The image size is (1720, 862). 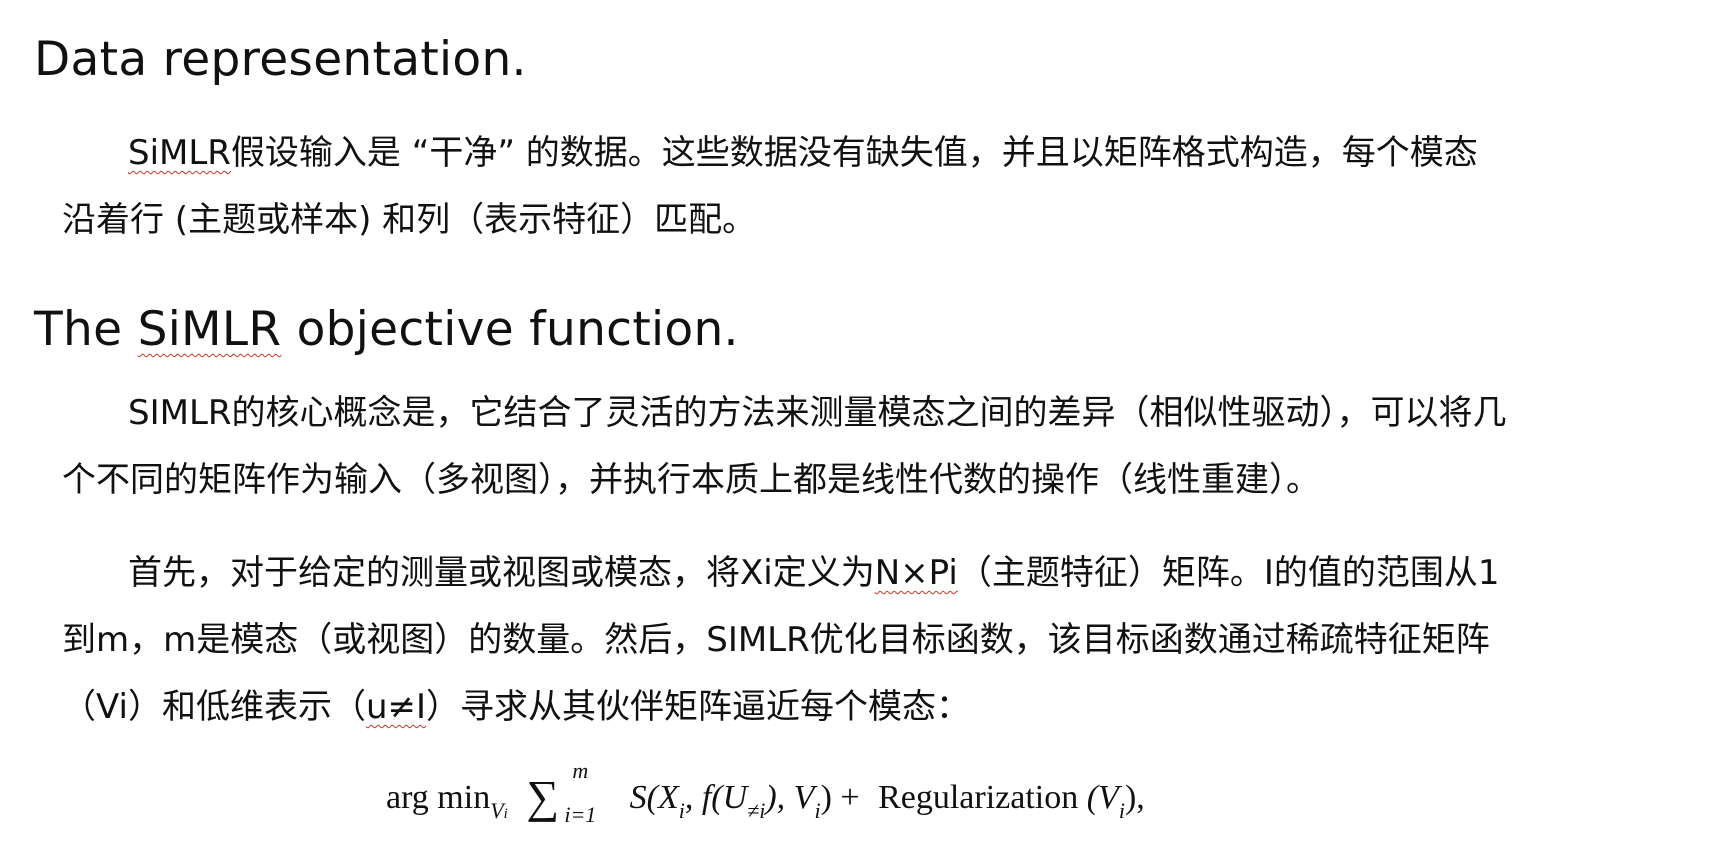 I want to click on equation-term: ), V, so click(x=790, y=797).